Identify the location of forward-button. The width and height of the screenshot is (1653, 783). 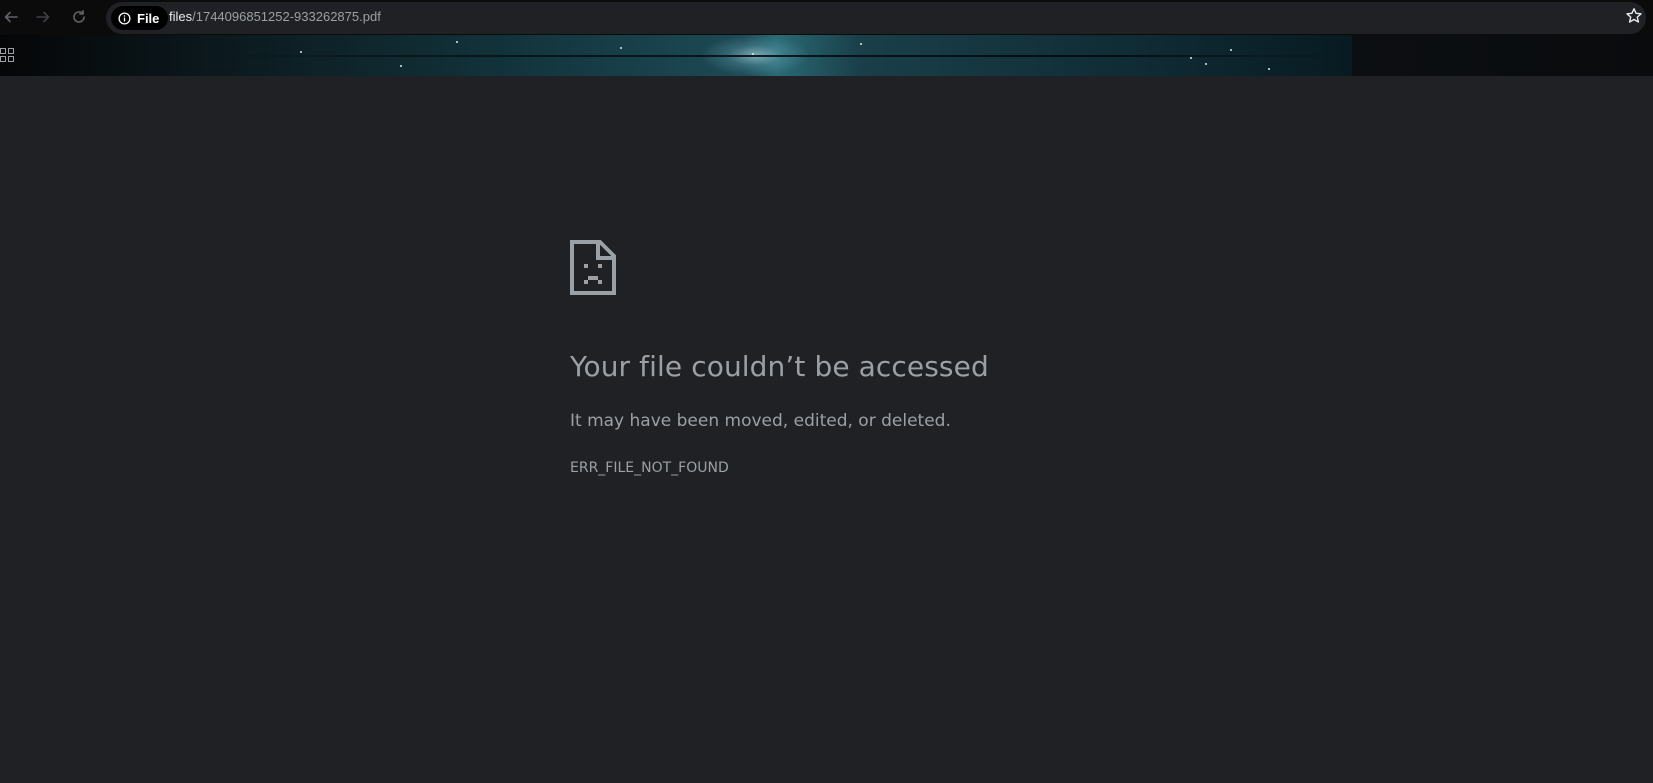
(43, 17).